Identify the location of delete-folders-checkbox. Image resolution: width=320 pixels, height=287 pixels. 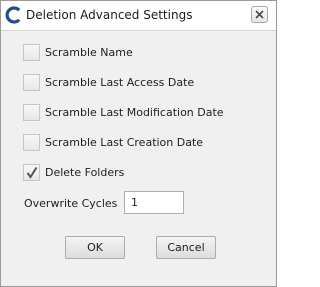
(31, 172).